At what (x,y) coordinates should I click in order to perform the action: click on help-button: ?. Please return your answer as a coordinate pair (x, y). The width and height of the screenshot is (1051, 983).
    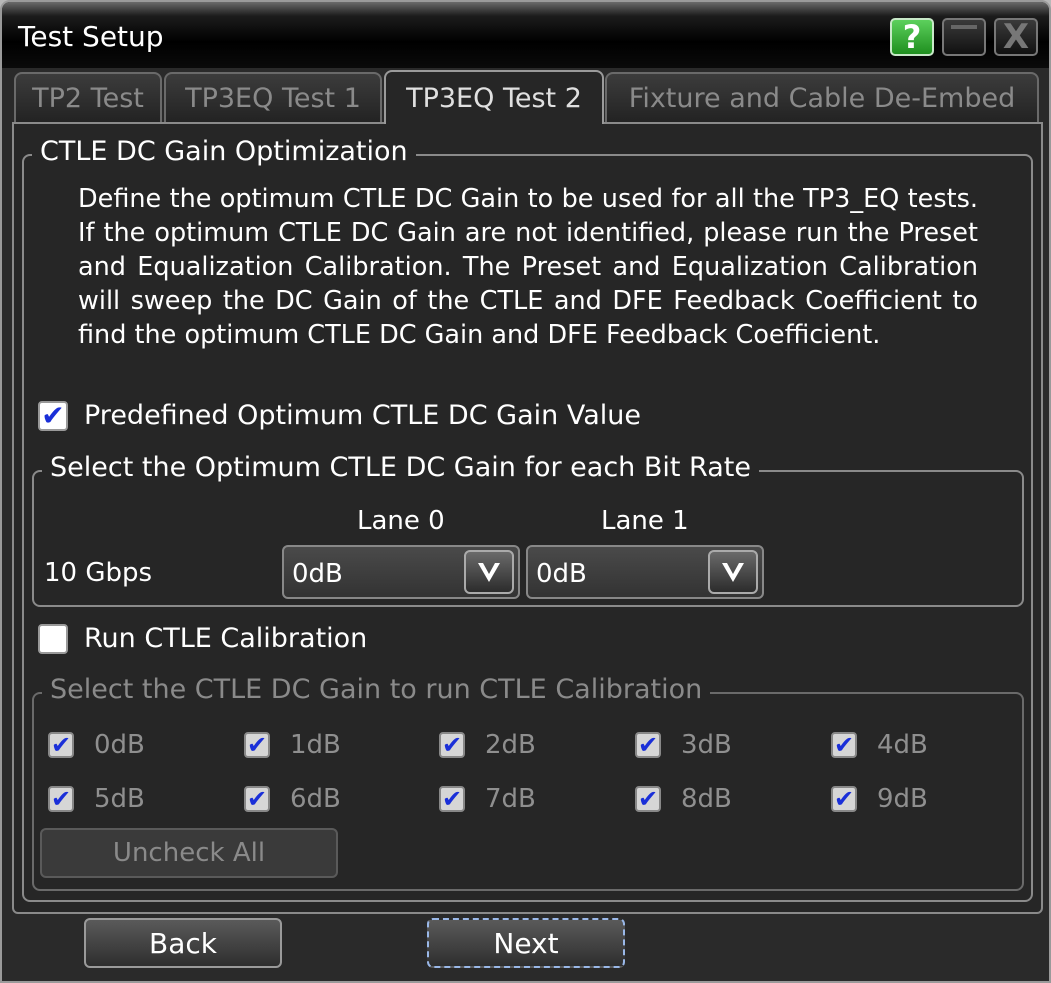
    Looking at the image, I should click on (912, 37).